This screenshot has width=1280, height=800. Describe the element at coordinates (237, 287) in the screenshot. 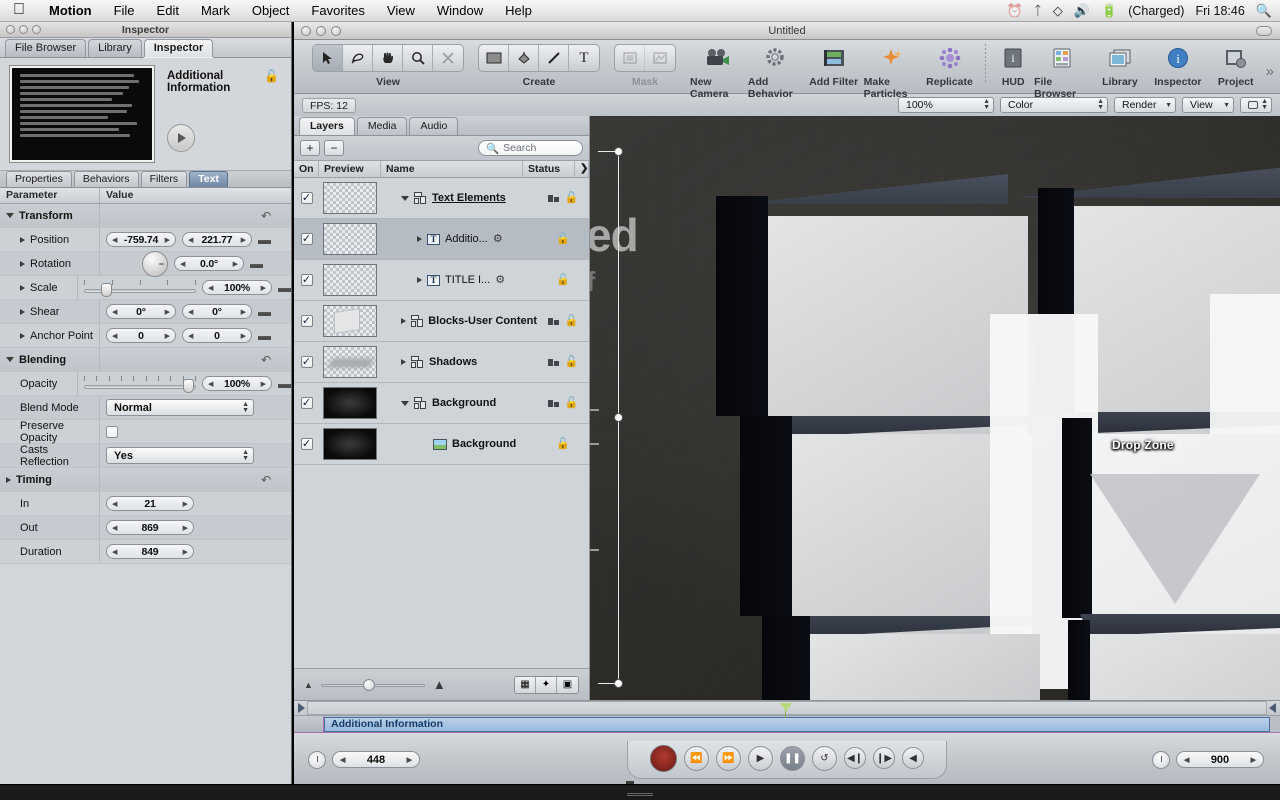

I see `scale-stepper: ◀ 100% ▶` at that location.